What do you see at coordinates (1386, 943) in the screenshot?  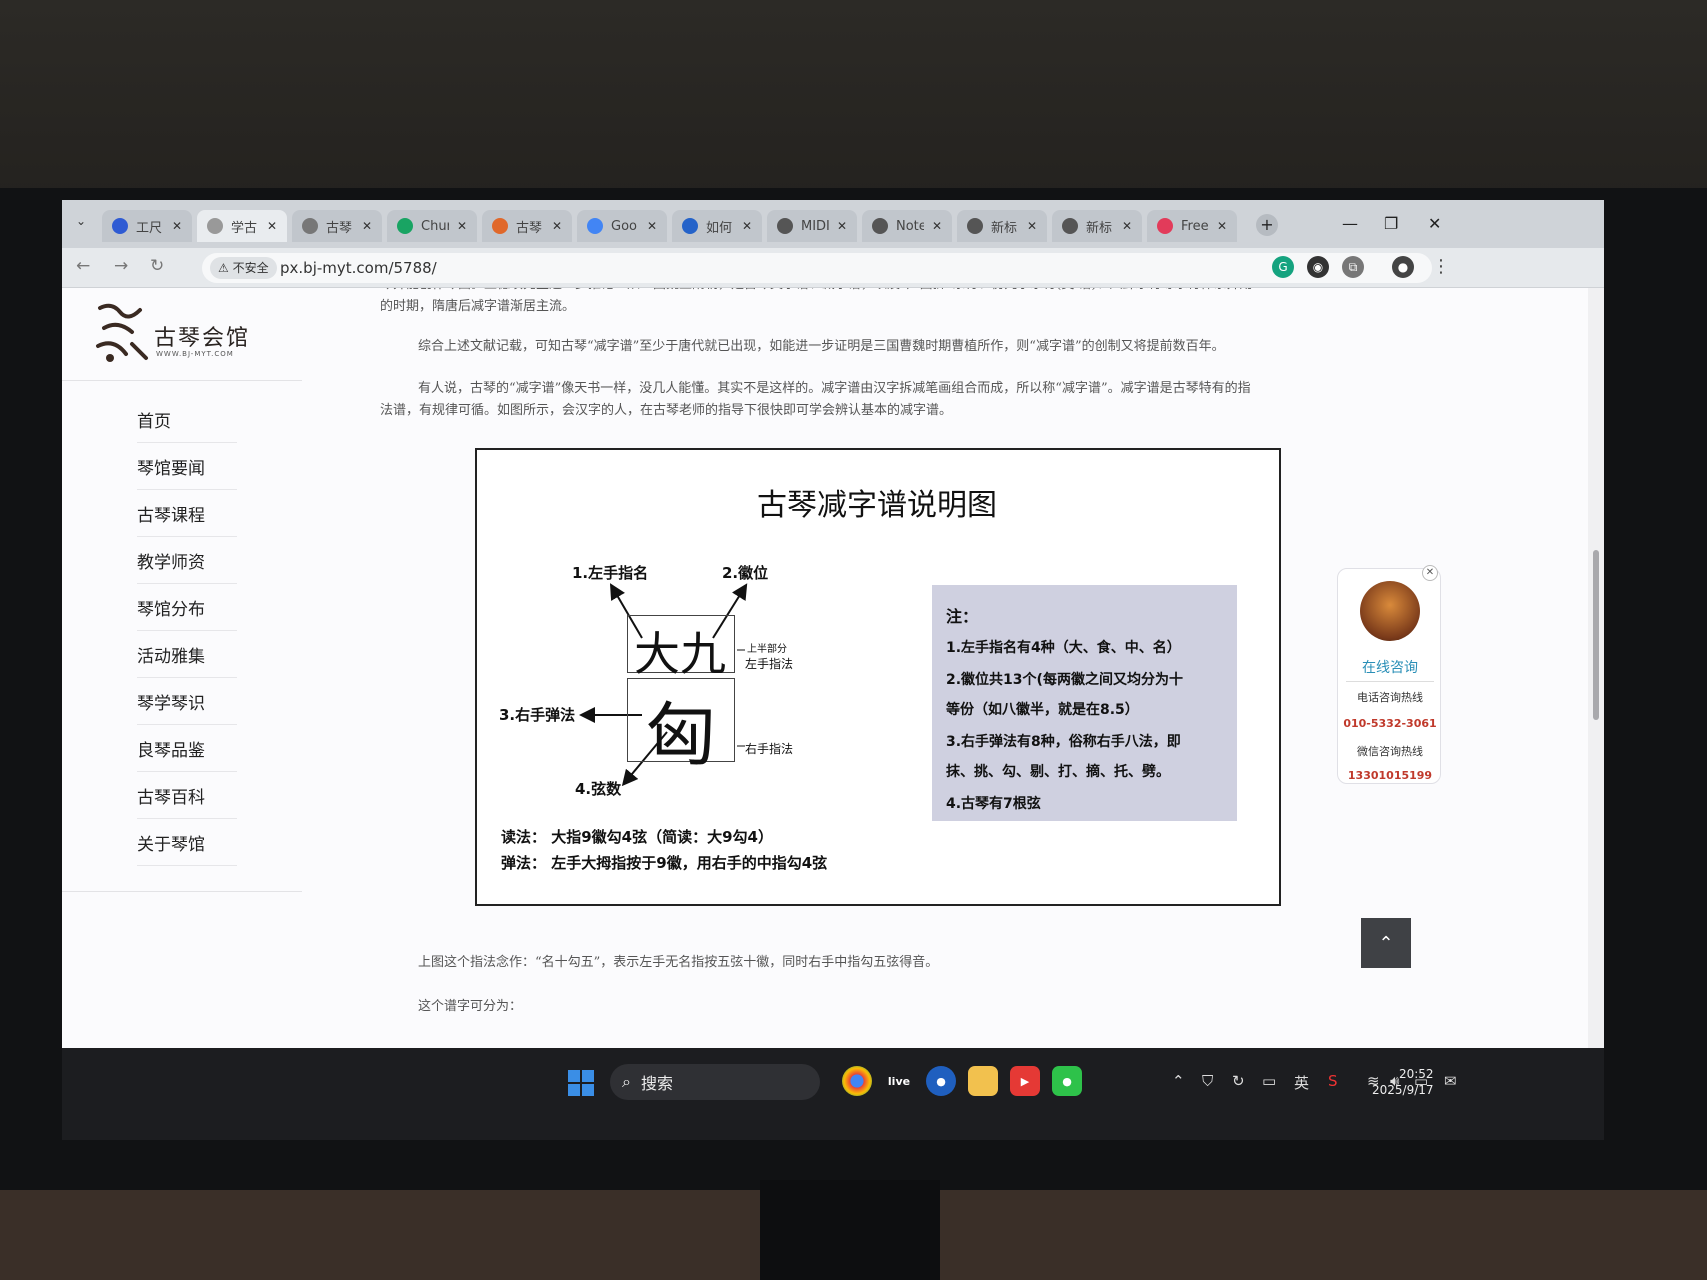 I see `back-to-top-button: ⌃` at bounding box center [1386, 943].